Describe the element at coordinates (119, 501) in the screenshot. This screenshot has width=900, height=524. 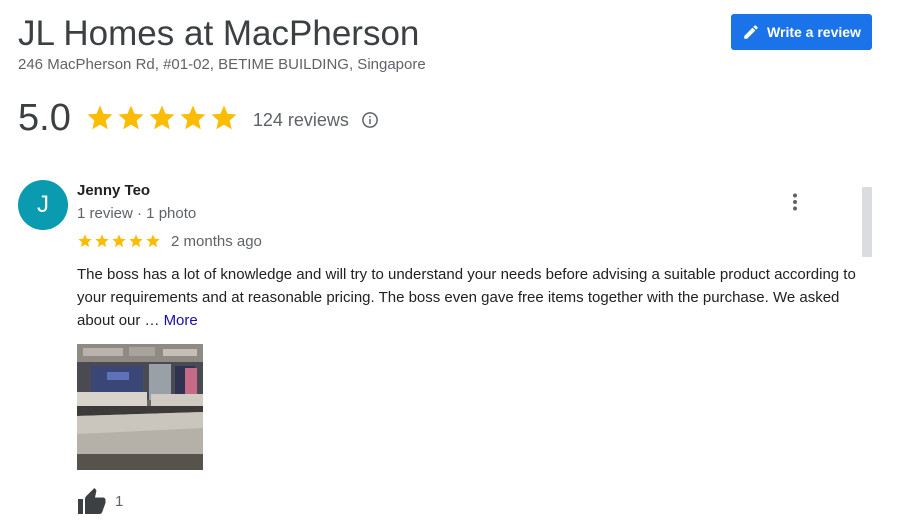
I see `like-count: 1` at that location.